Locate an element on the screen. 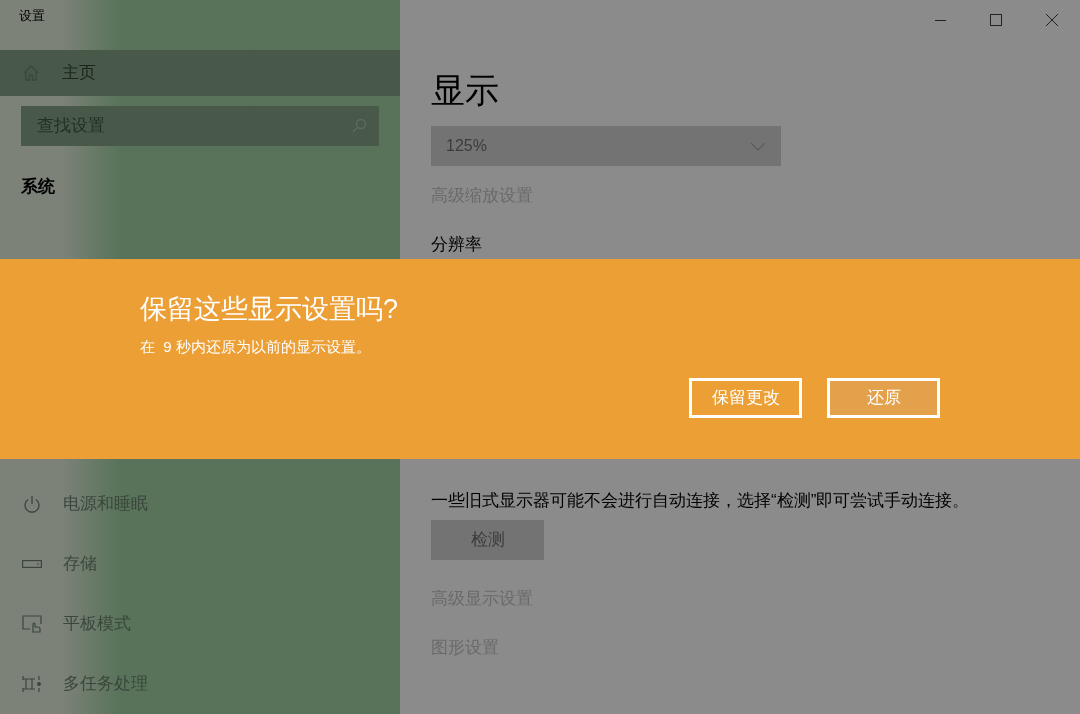  dialog-title: 保留这些显示设置吗? is located at coordinates (269, 309).